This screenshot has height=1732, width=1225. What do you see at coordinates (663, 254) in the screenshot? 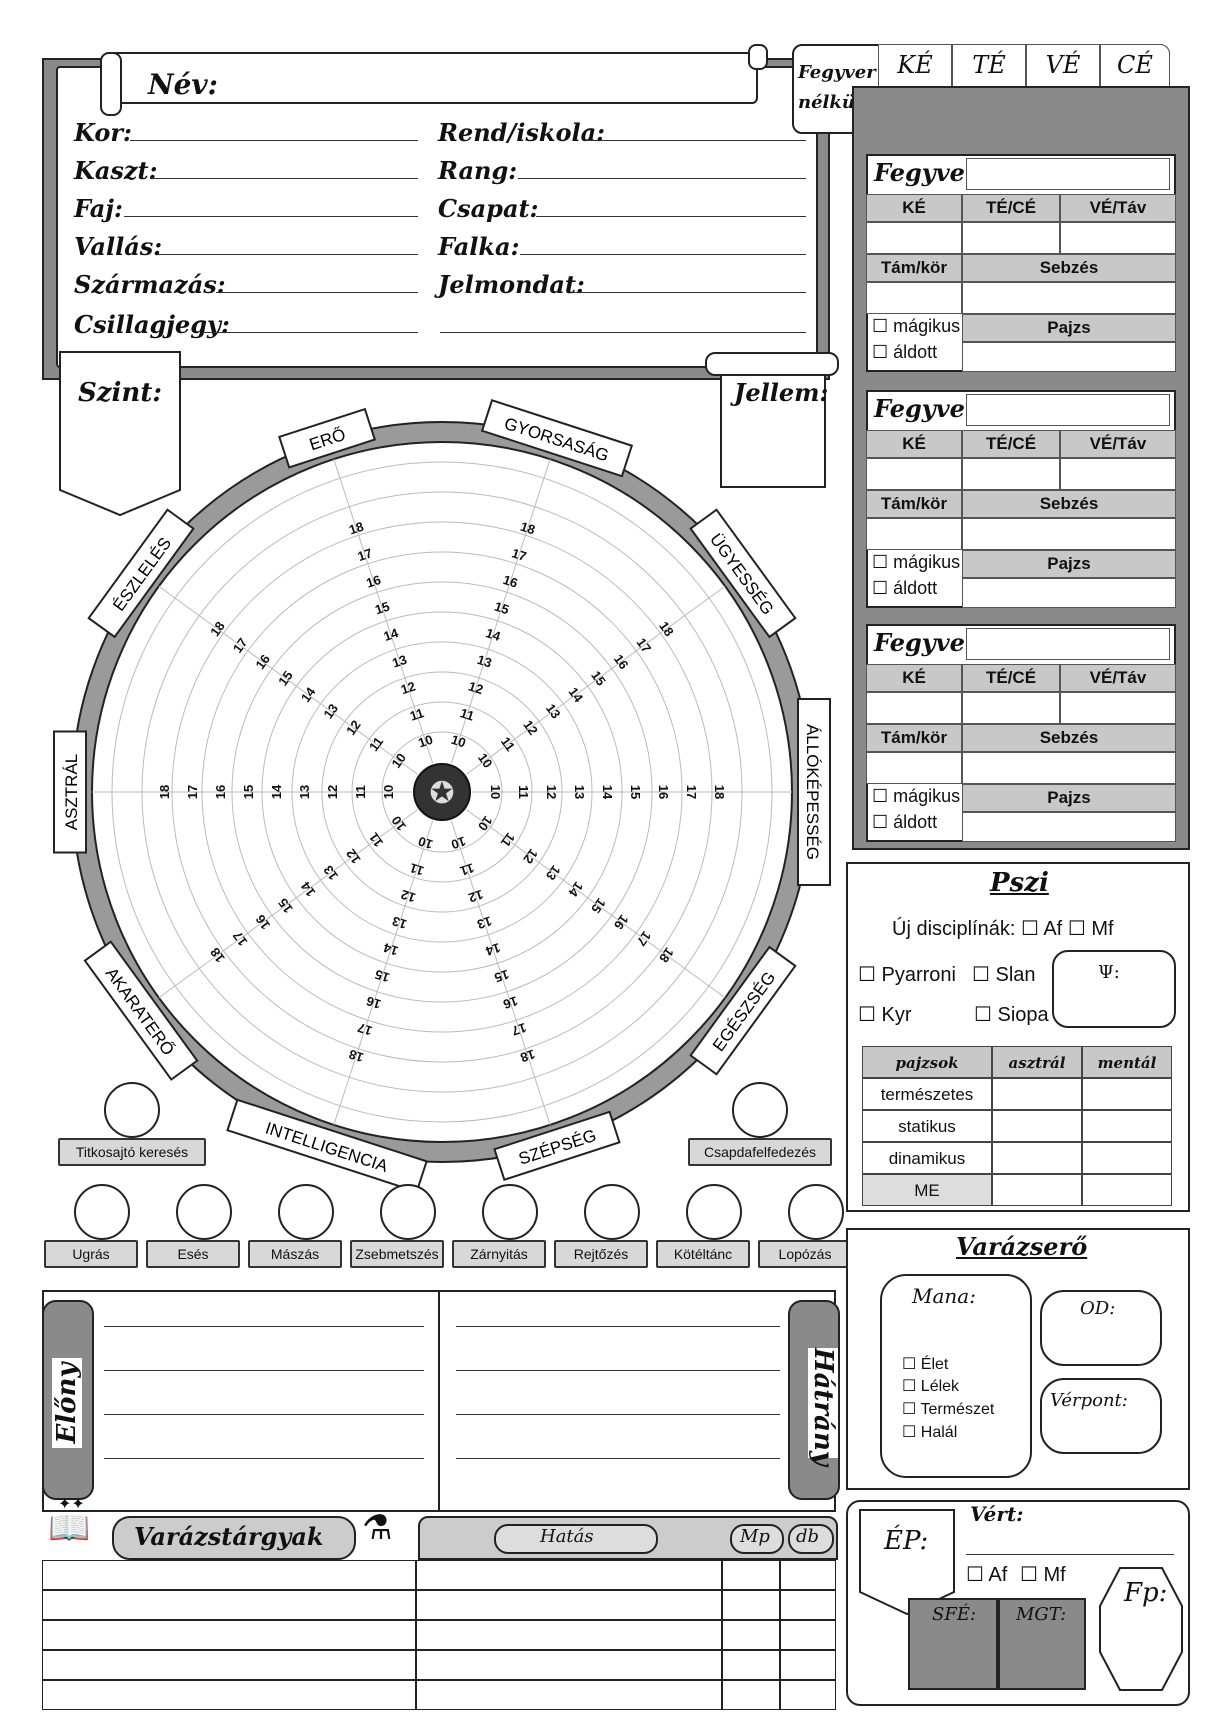
I see `field-falka-line` at bounding box center [663, 254].